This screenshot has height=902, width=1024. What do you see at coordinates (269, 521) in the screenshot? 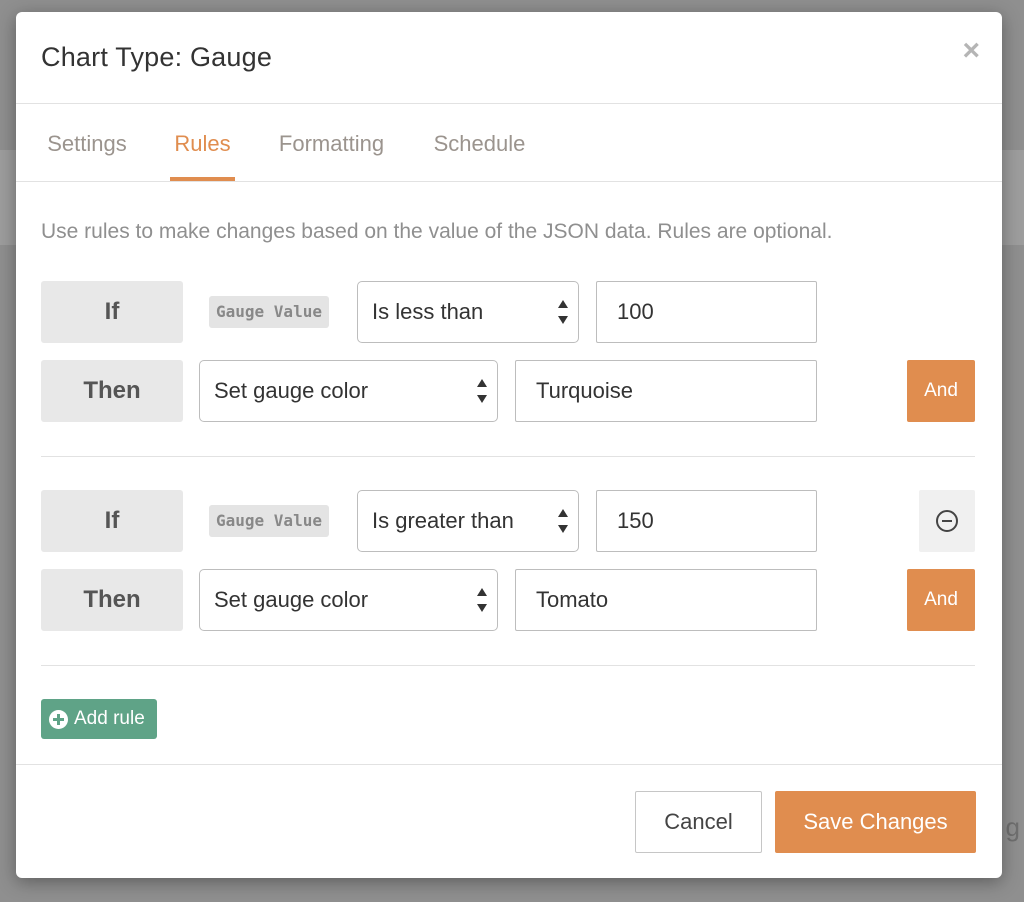
I see `rule-2-field-tag: Gauge Value` at bounding box center [269, 521].